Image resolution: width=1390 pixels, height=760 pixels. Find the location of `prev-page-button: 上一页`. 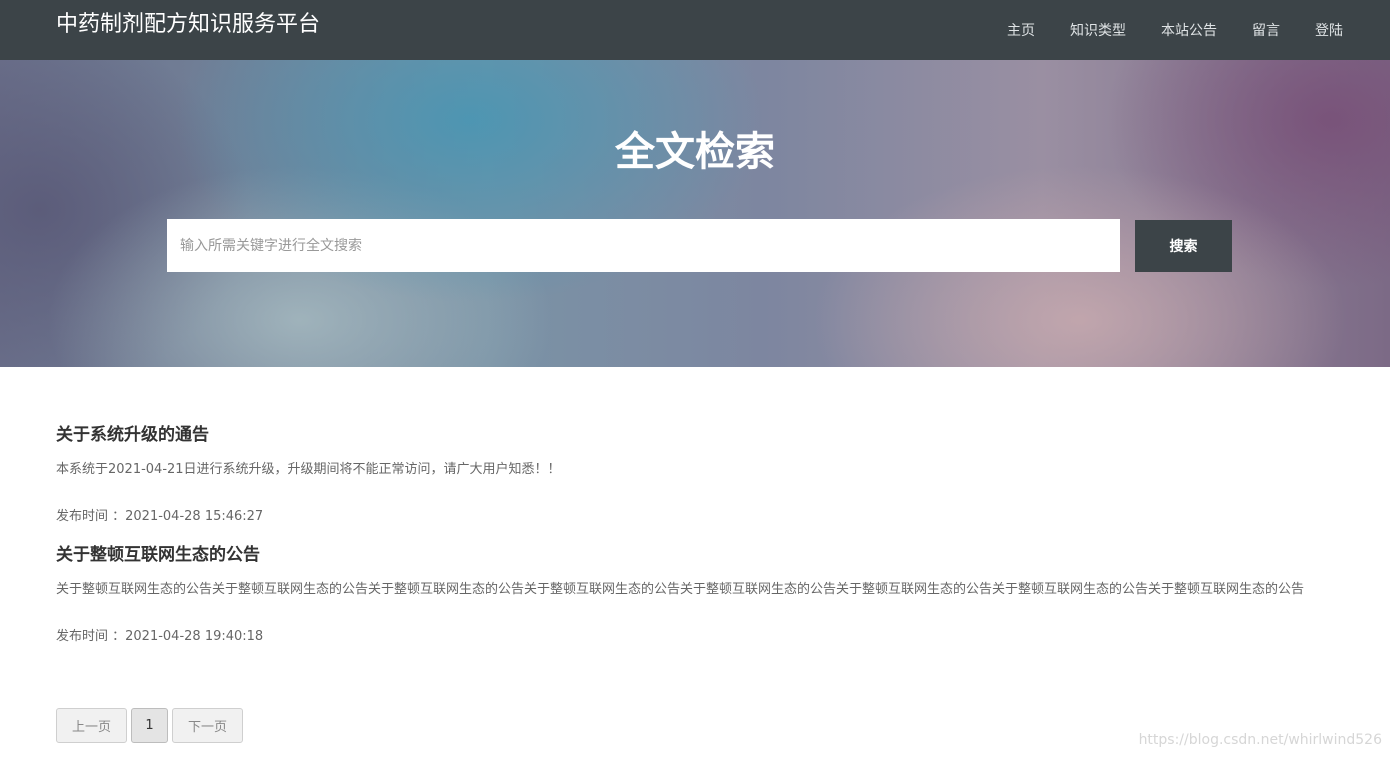

prev-page-button: 上一页 is located at coordinates (91, 725).